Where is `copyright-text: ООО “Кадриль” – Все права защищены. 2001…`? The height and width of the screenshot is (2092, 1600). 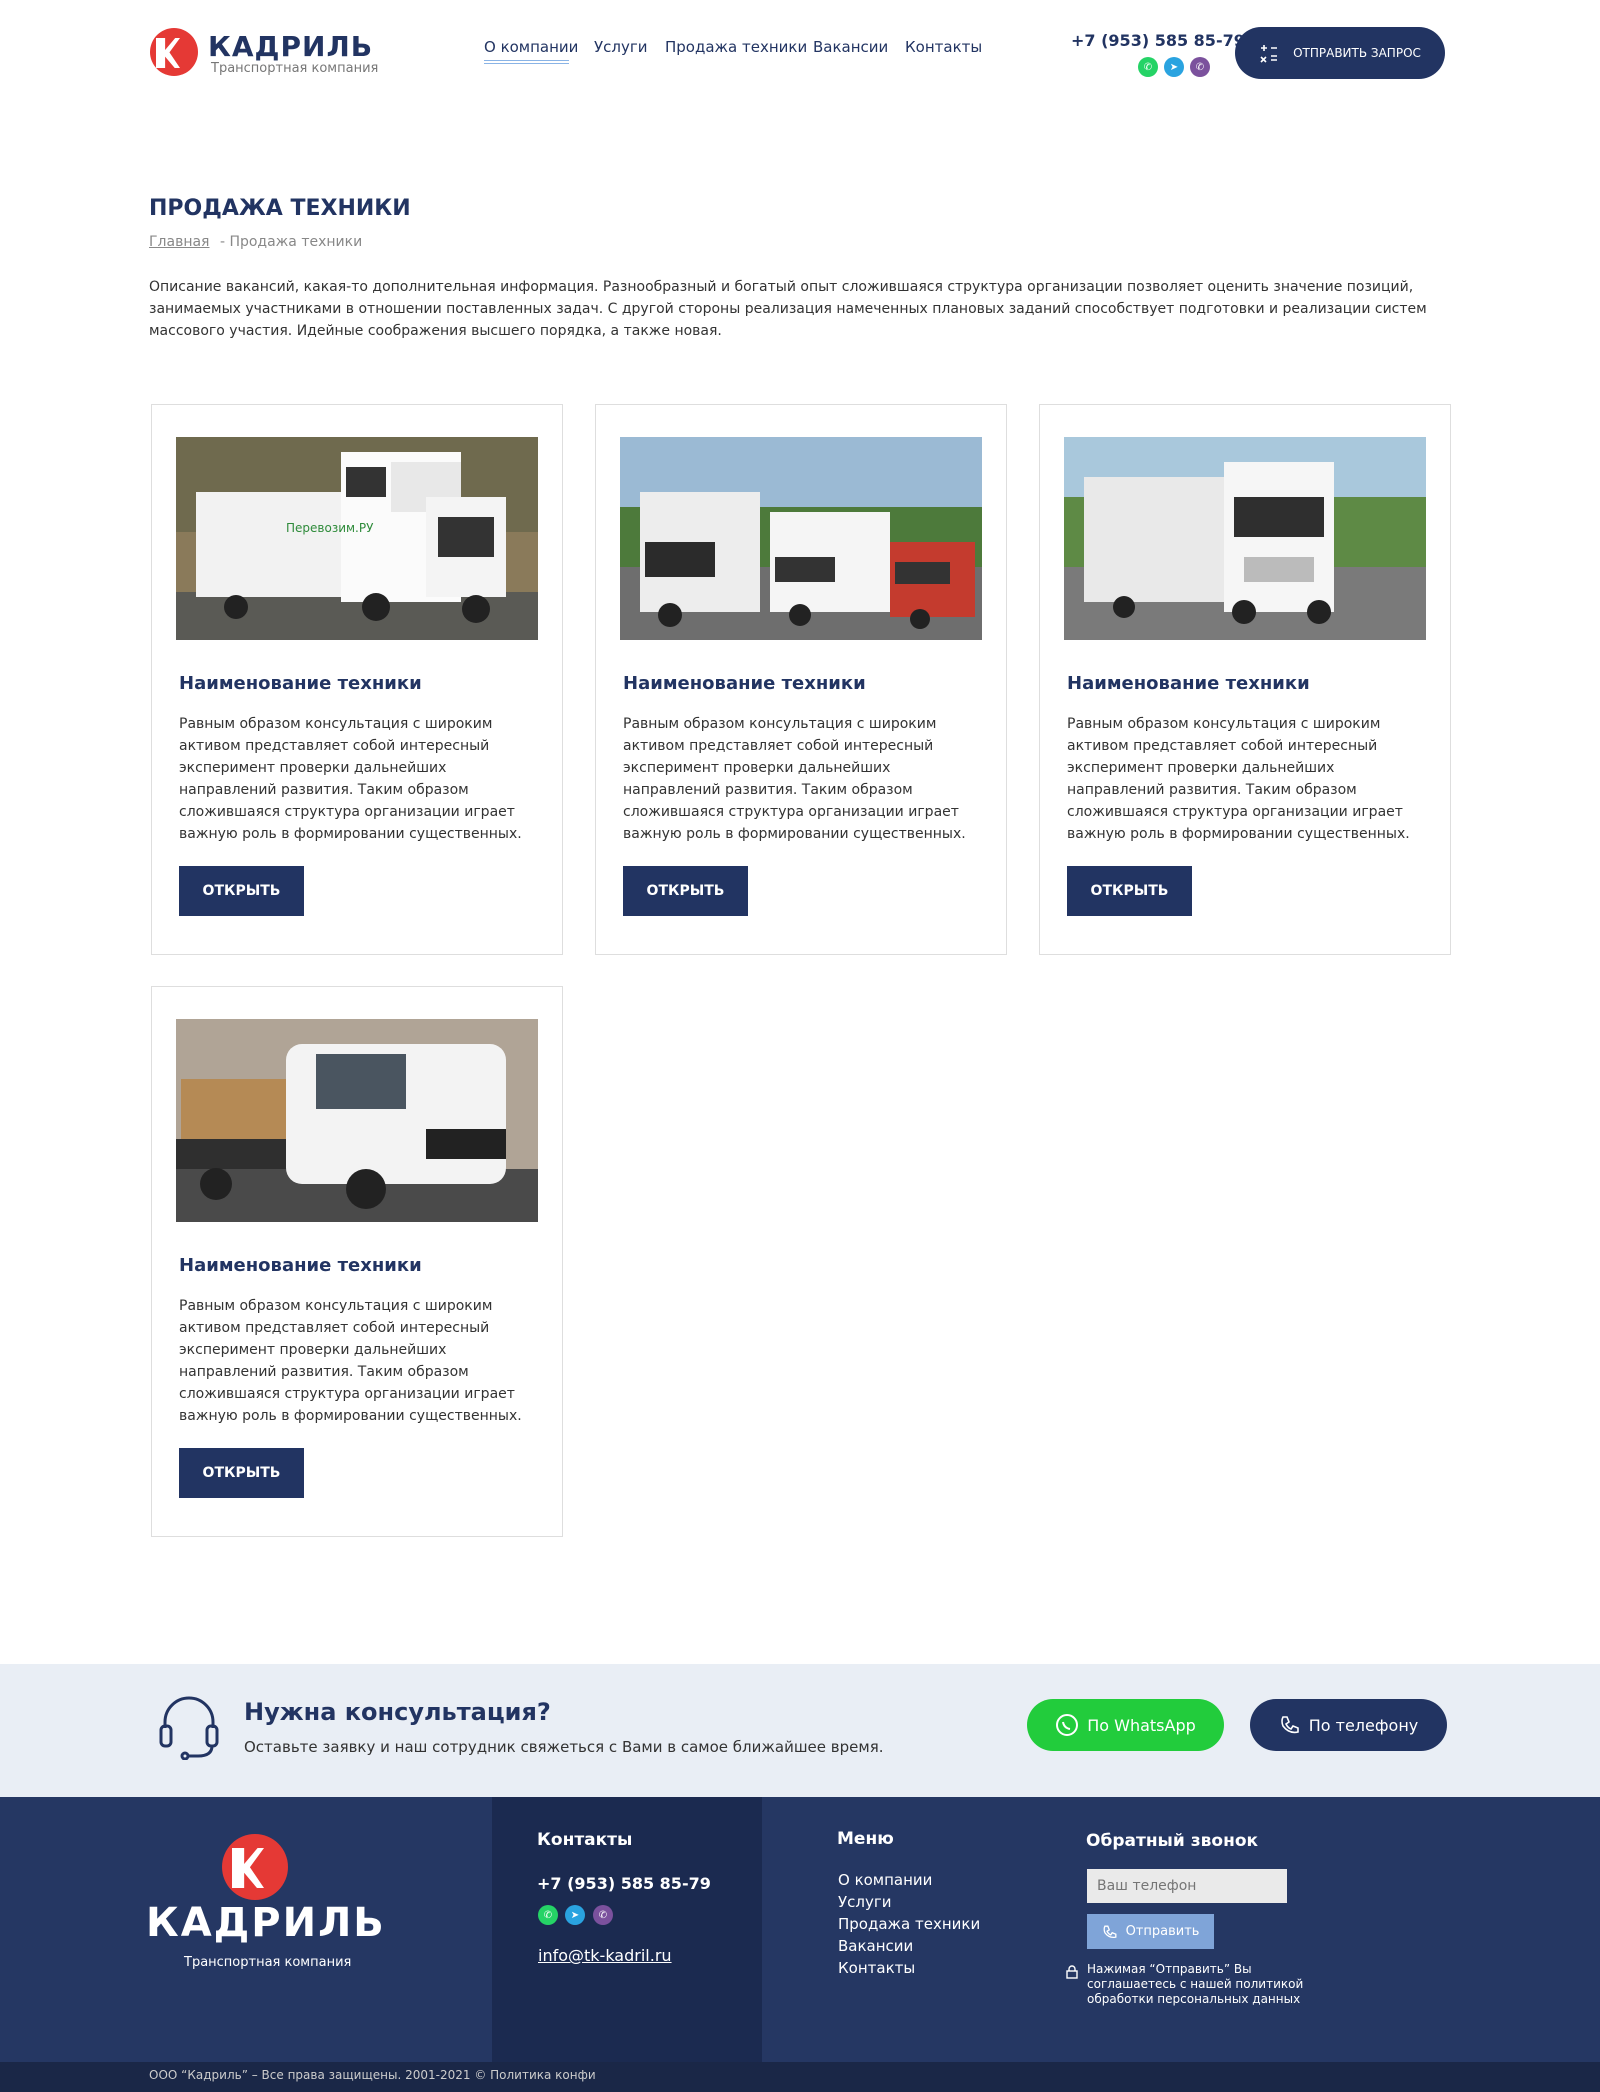 copyright-text: ООО “Кадриль” – Все права защищены. 2001… is located at coordinates (372, 2075).